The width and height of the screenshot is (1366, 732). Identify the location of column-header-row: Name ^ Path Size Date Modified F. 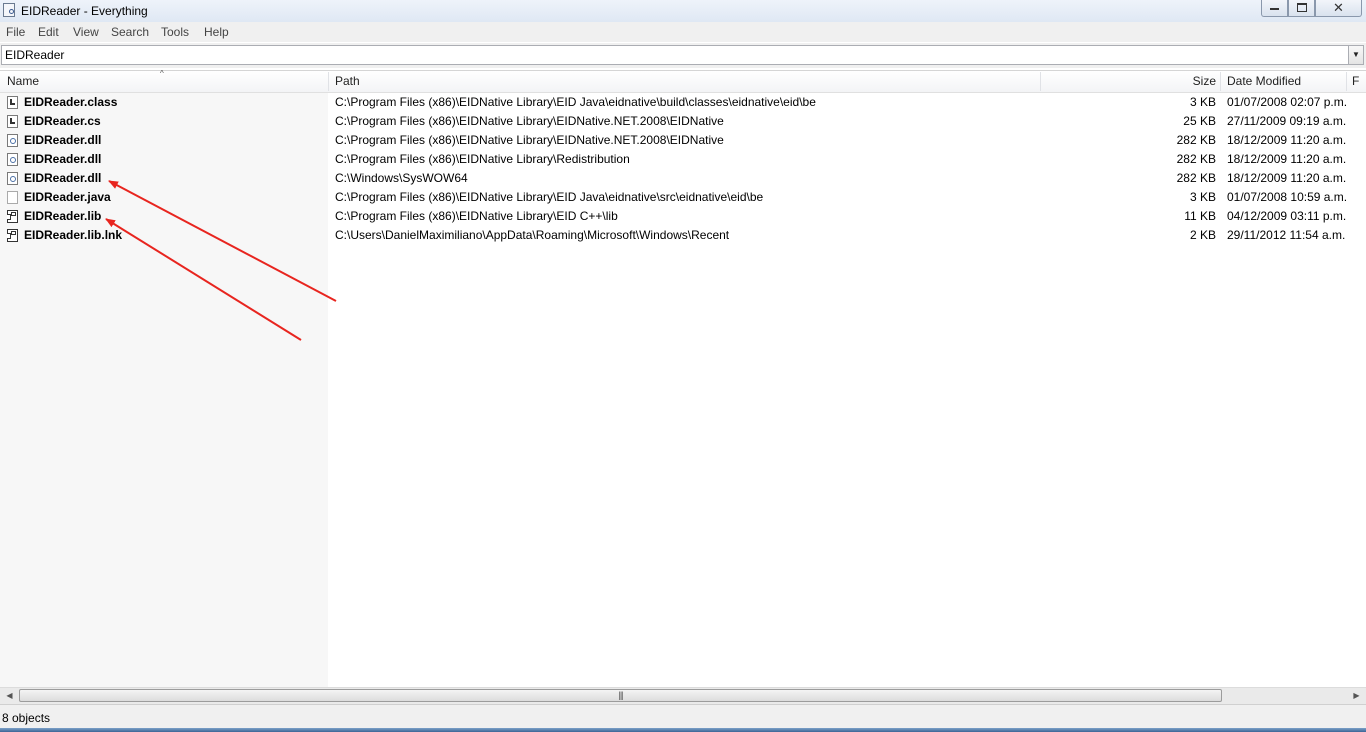
(683, 81).